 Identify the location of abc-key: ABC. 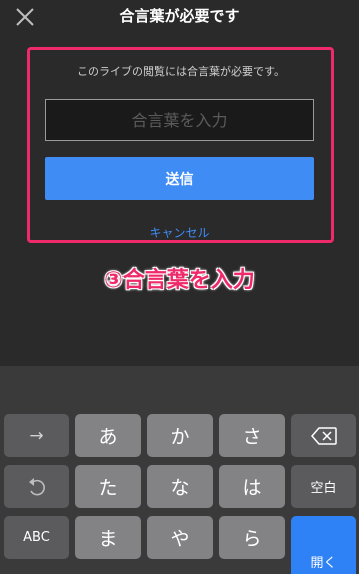
(36, 537).